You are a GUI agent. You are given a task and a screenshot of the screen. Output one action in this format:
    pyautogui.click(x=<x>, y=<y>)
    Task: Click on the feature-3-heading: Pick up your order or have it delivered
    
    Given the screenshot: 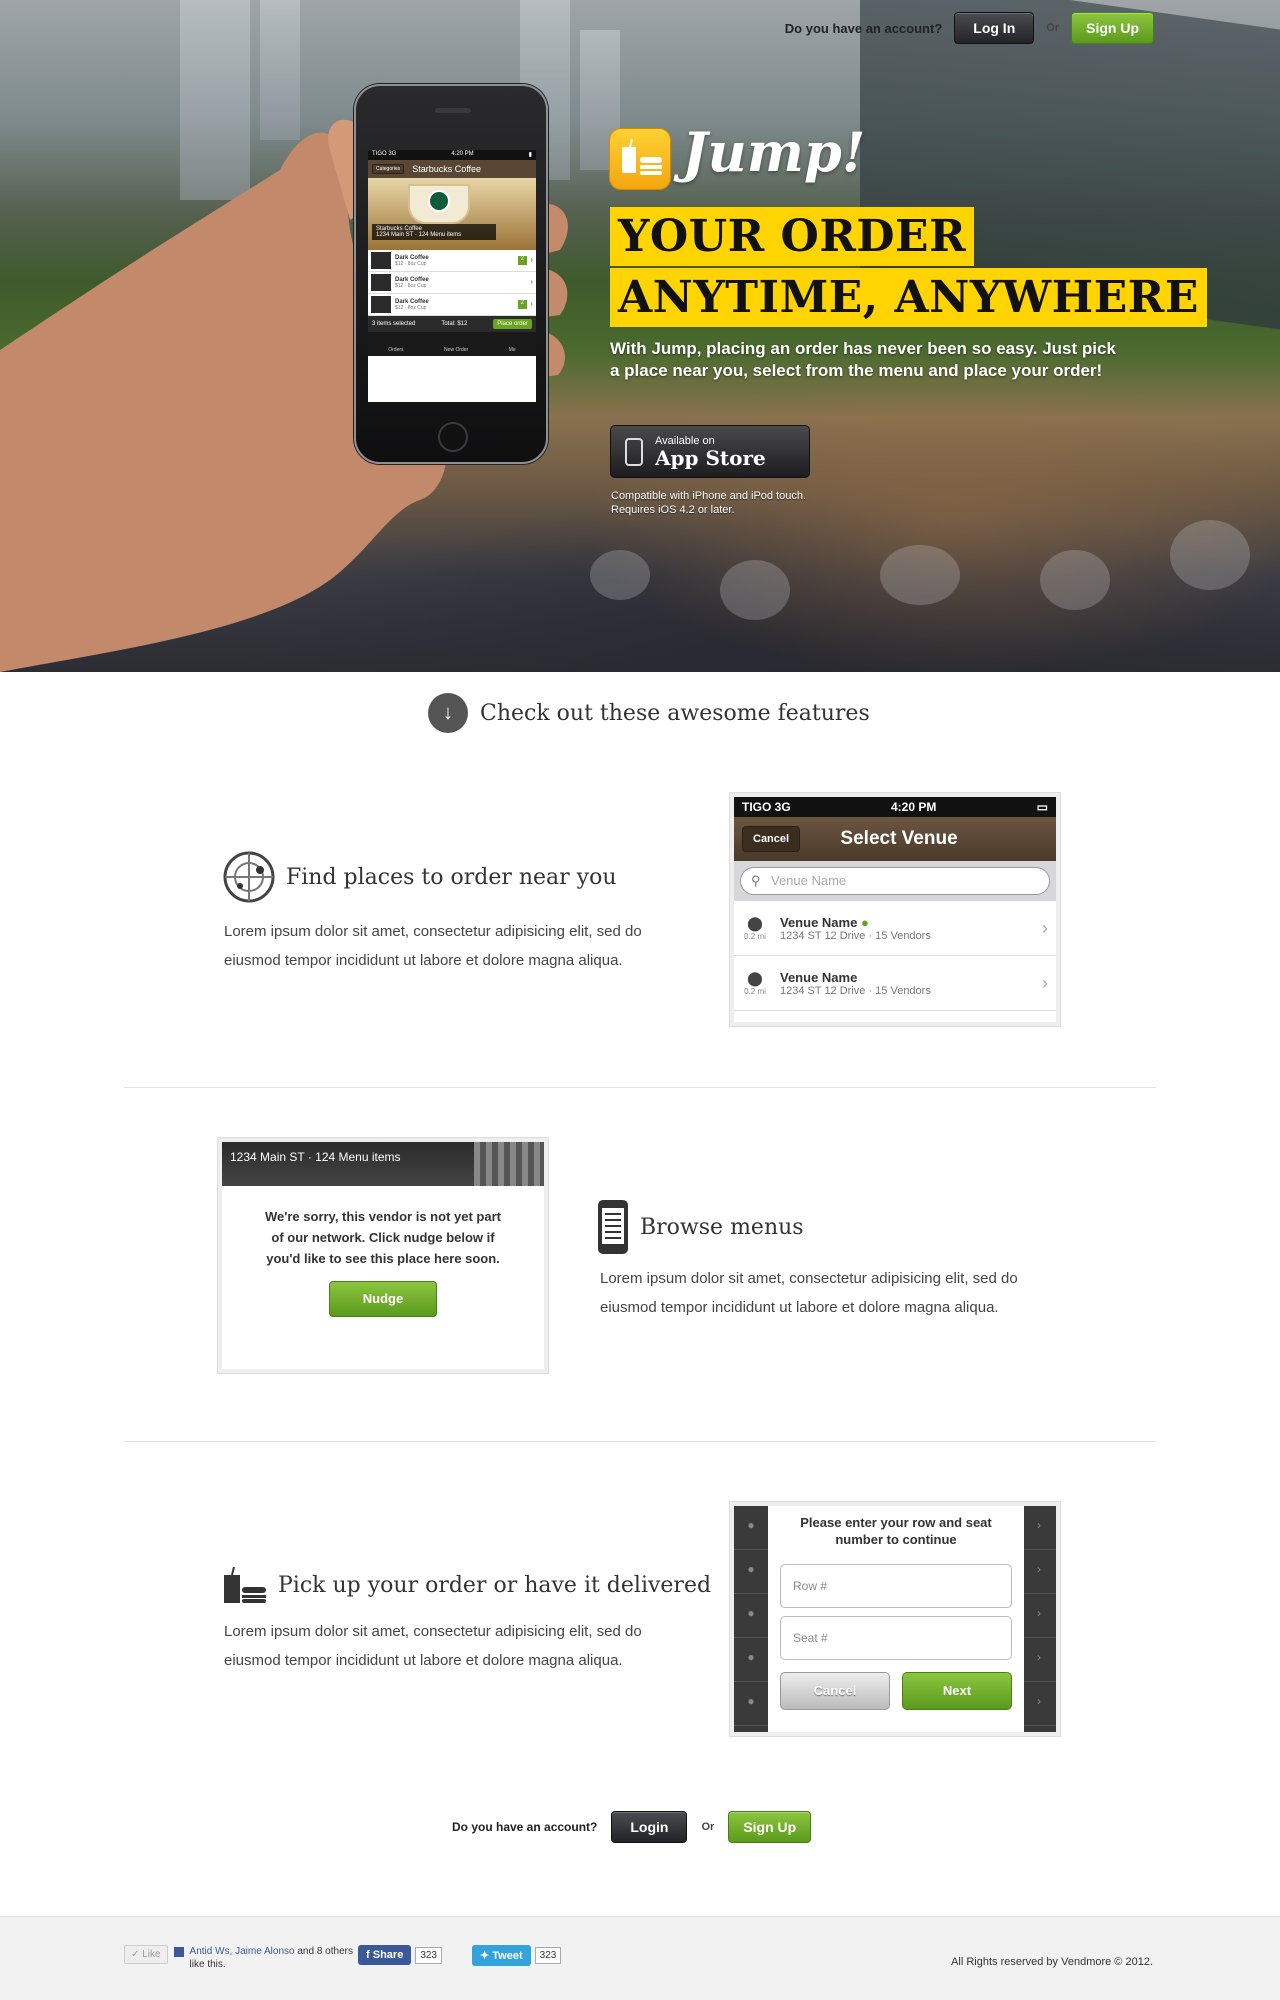 What is the action you would take?
    pyautogui.click(x=466, y=1585)
    